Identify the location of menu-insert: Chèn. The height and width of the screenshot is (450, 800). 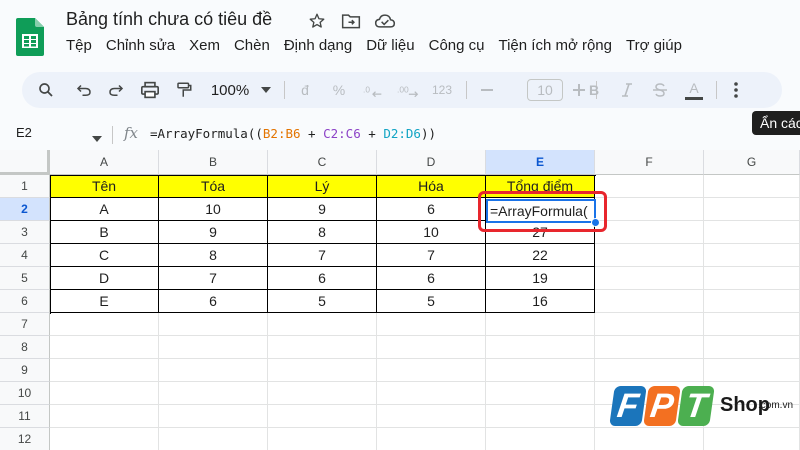
(256, 45).